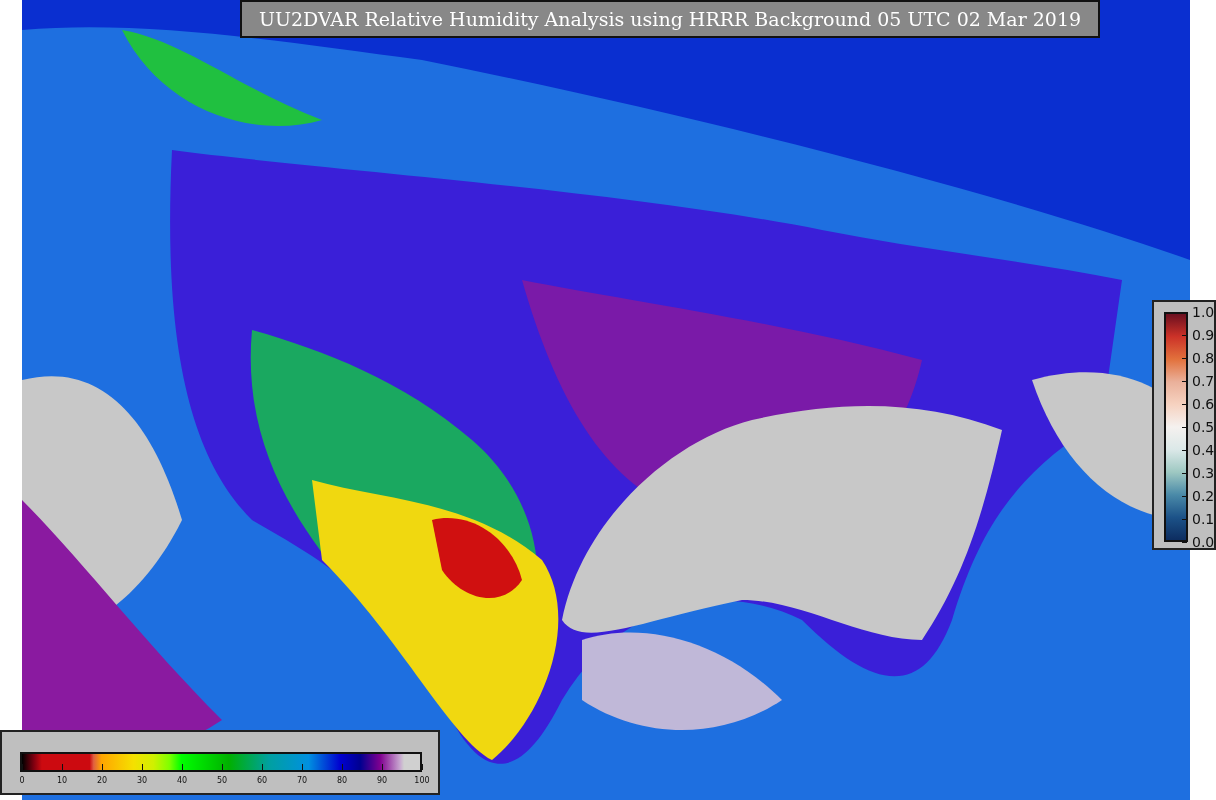 Image resolution: width=1216 pixels, height=800 pixels. What do you see at coordinates (1203, 312) in the screenshot?
I see `tick-label: 1.0` at bounding box center [1203, 312].